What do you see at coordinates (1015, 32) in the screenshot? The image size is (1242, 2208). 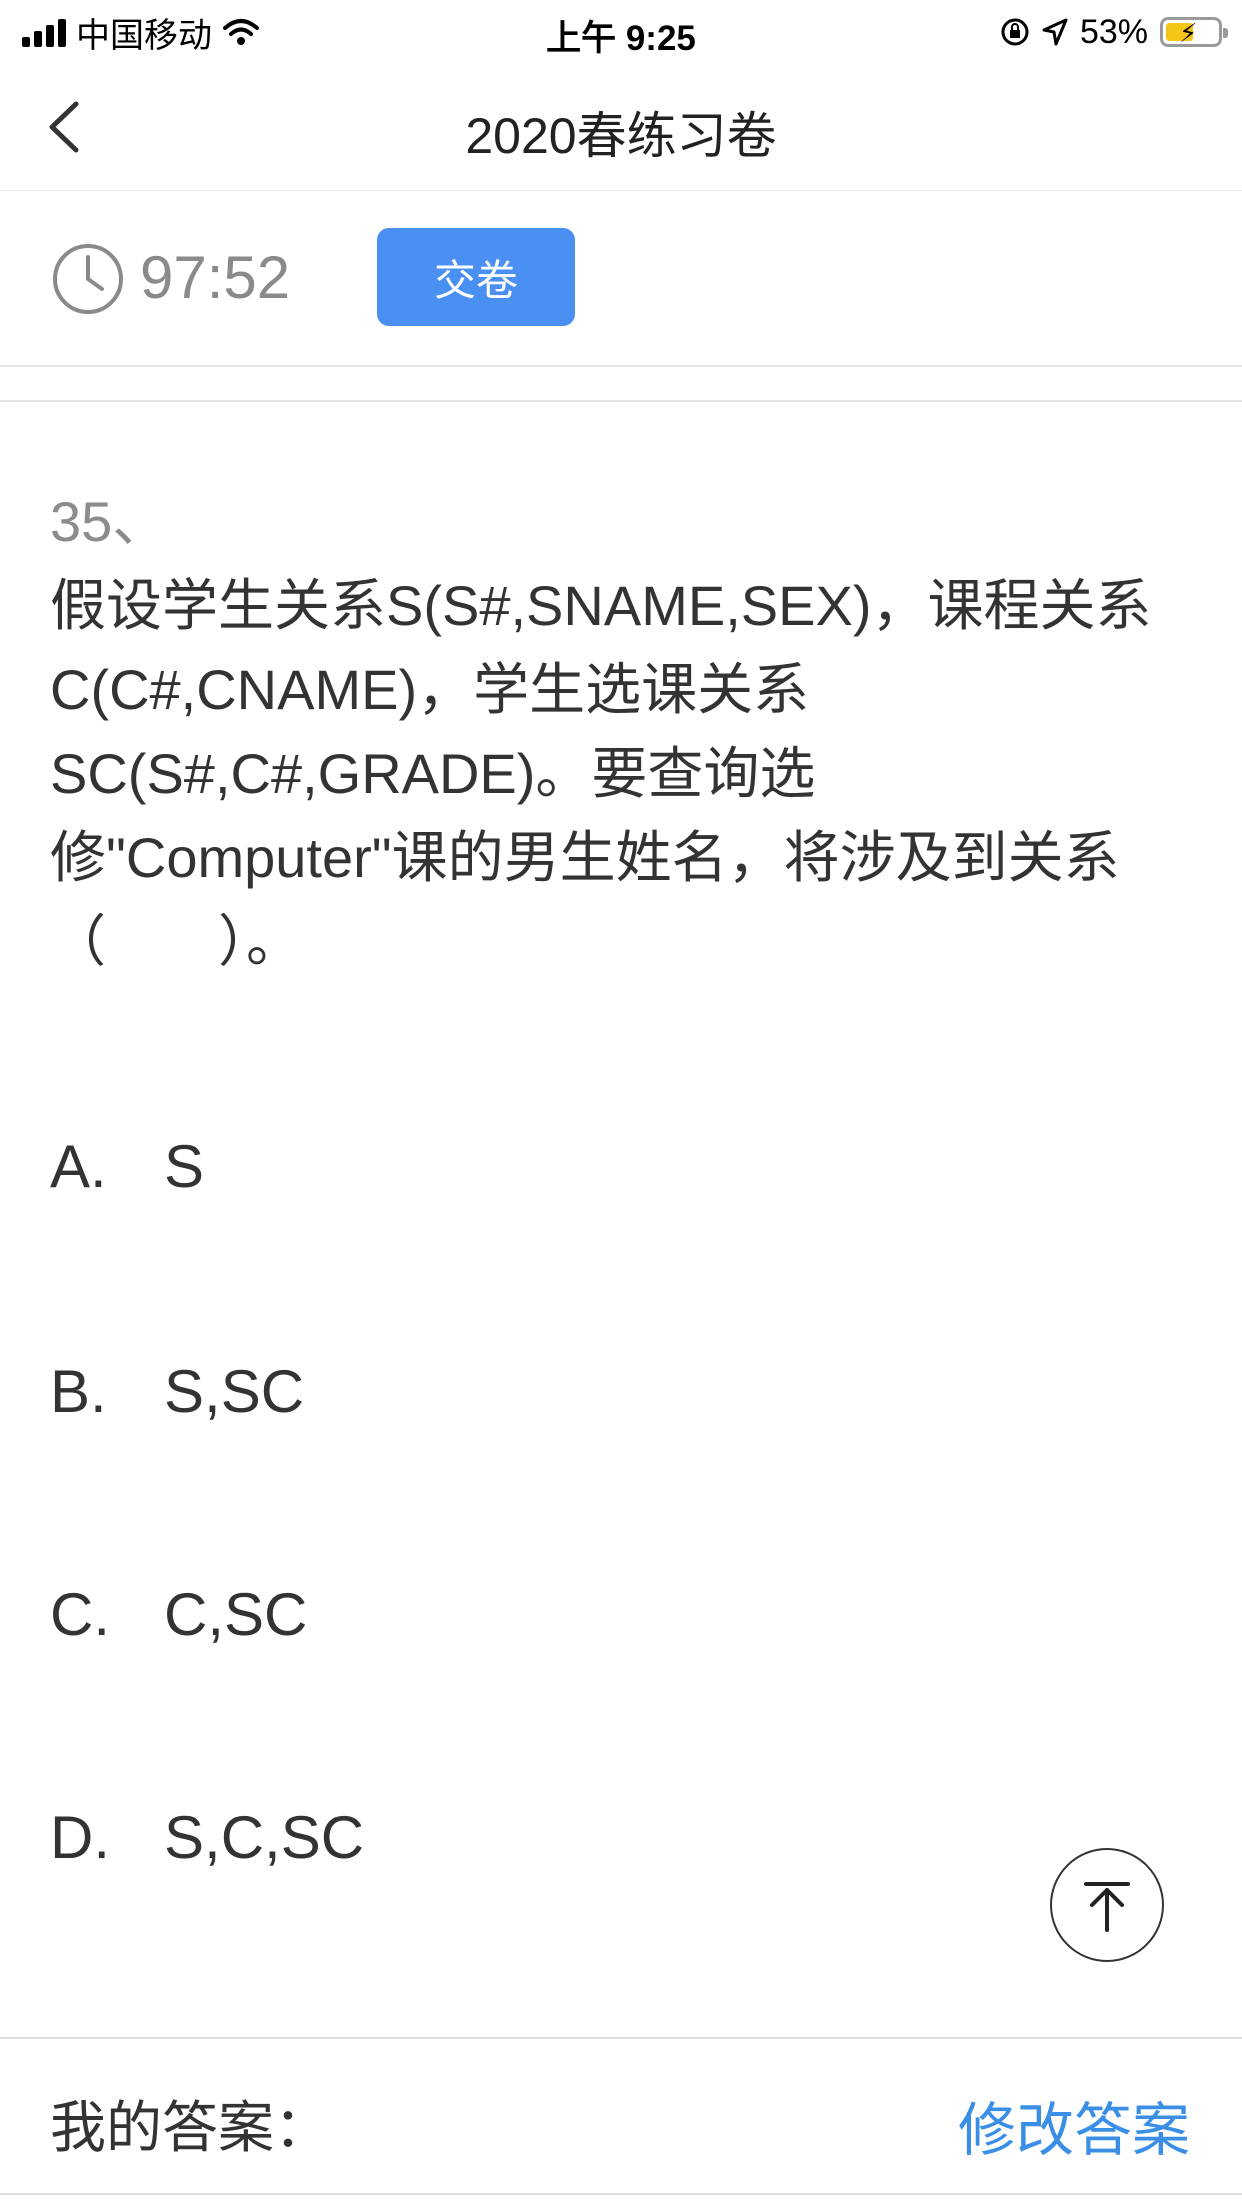 I see `orientation-lock-icon` at bounding box center [1015, 32].